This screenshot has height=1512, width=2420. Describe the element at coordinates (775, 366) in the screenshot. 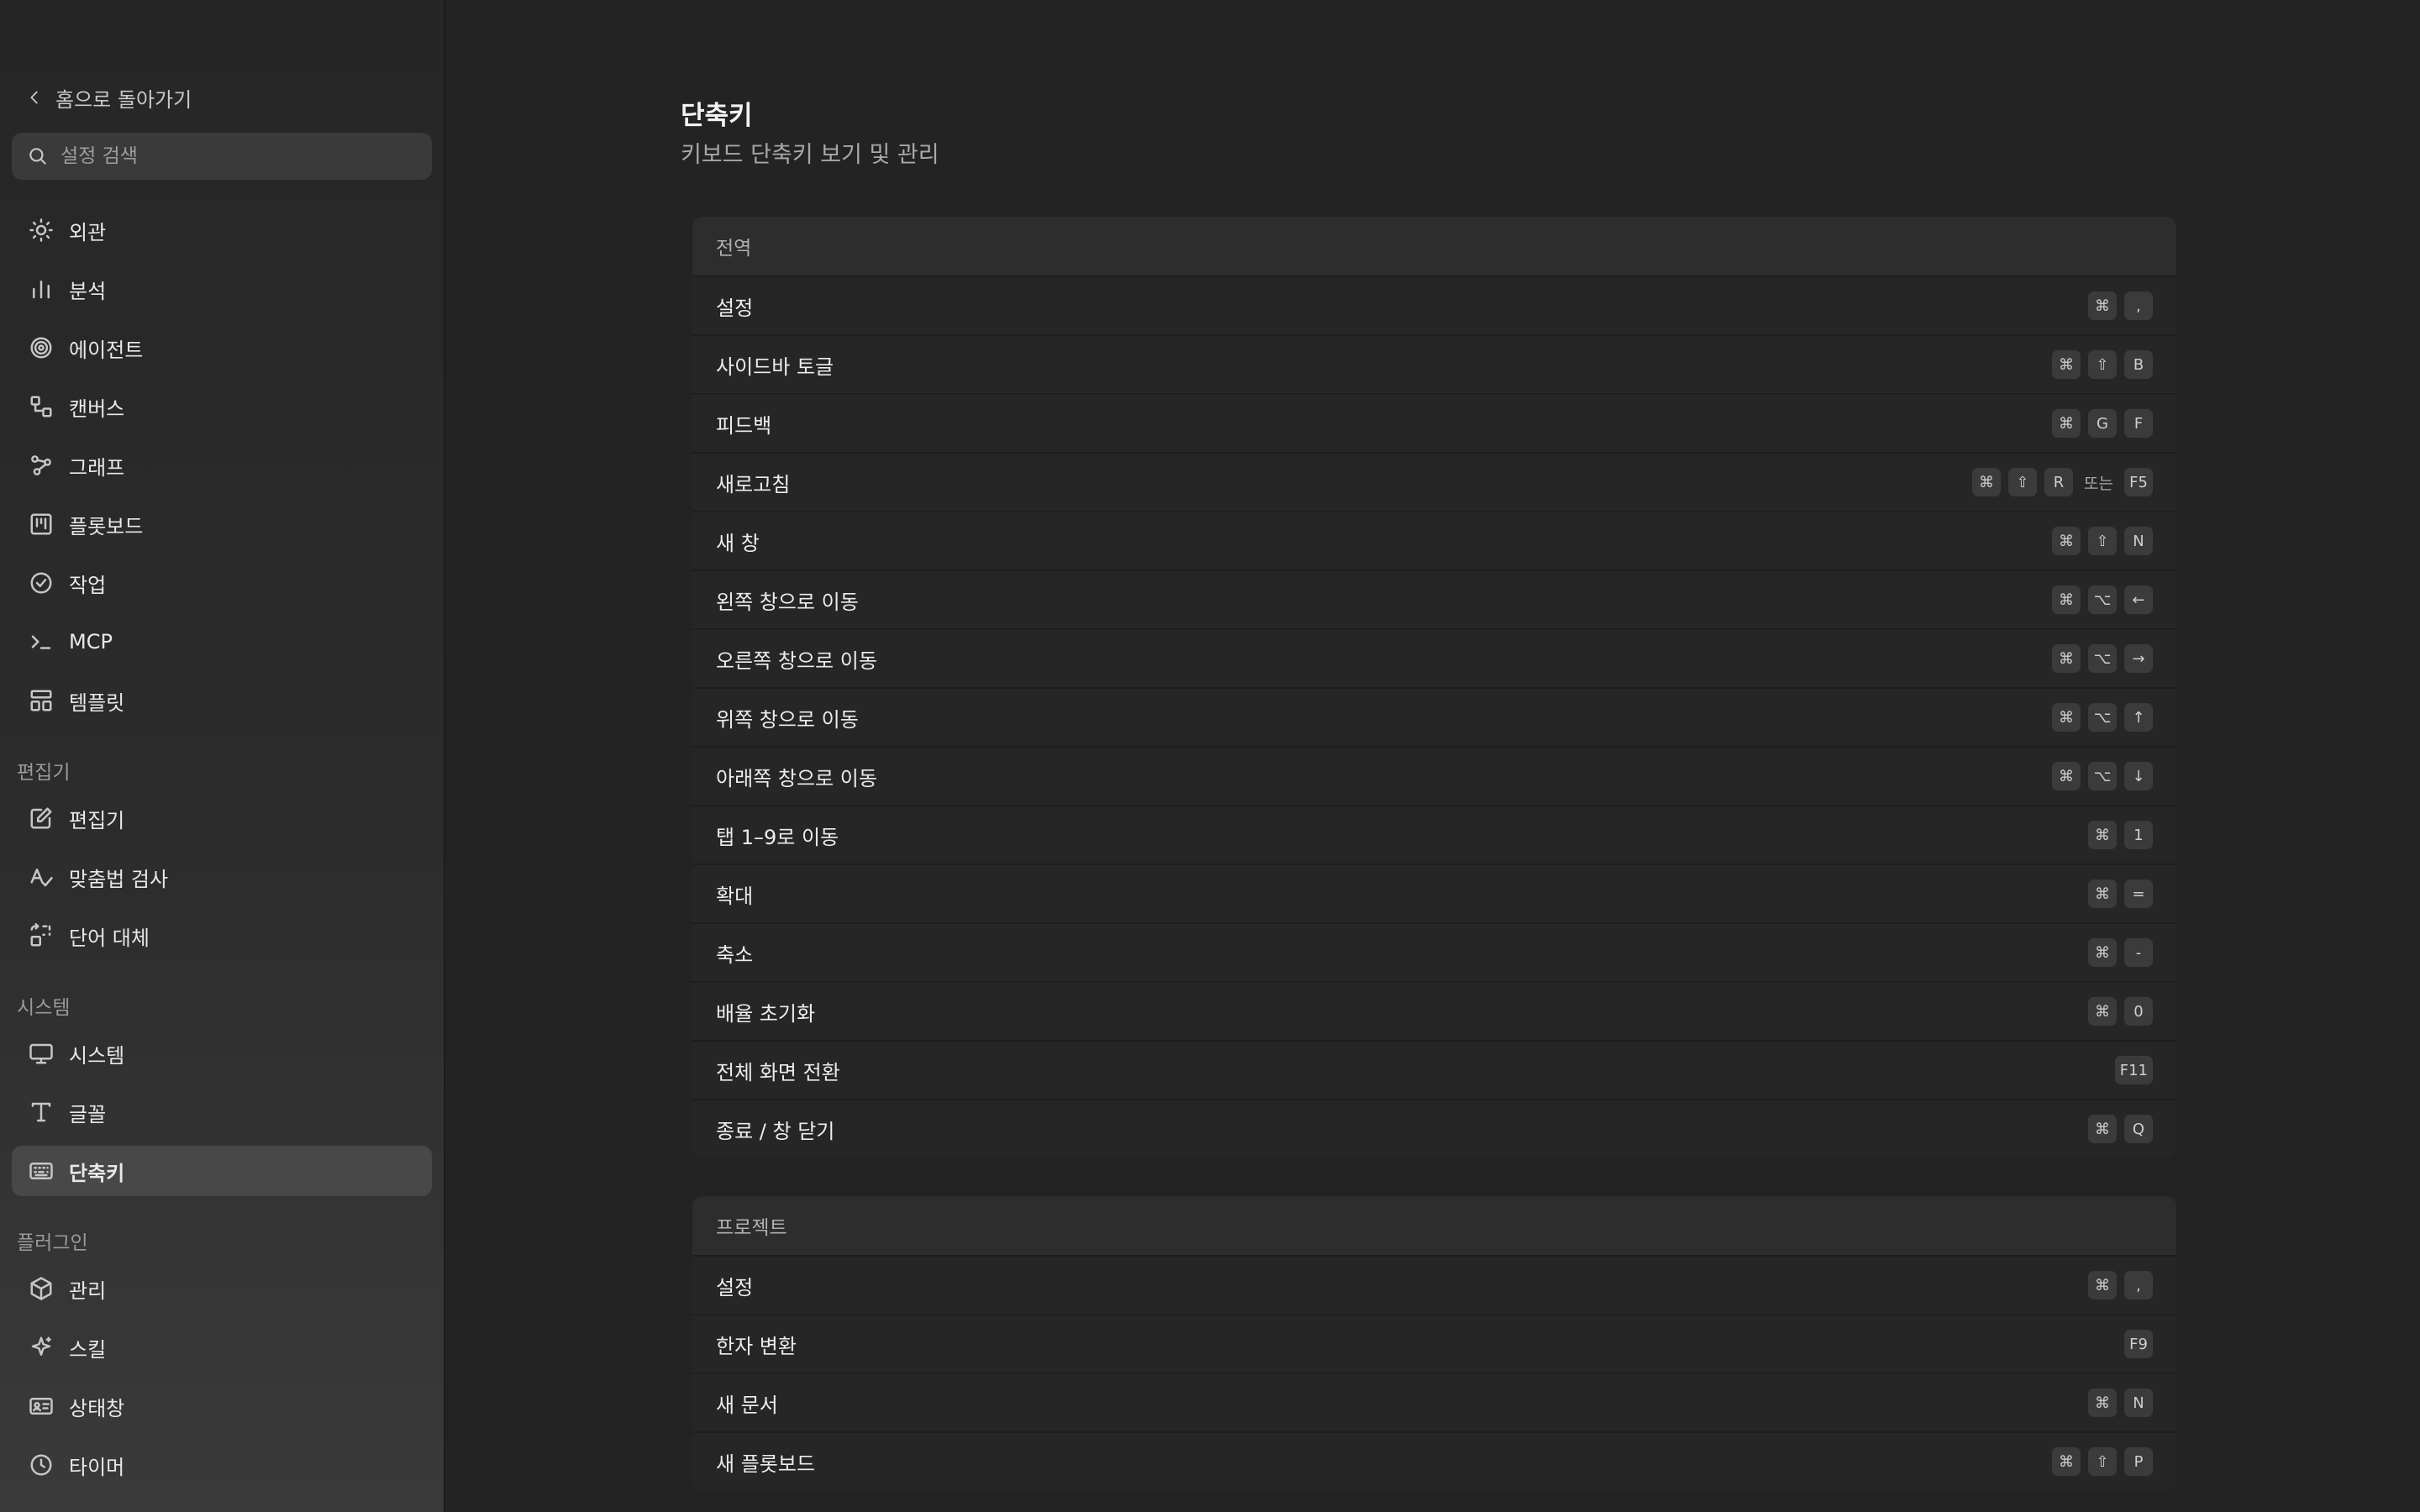

I see `shortcut-label: 사이드바 토글` at that location.